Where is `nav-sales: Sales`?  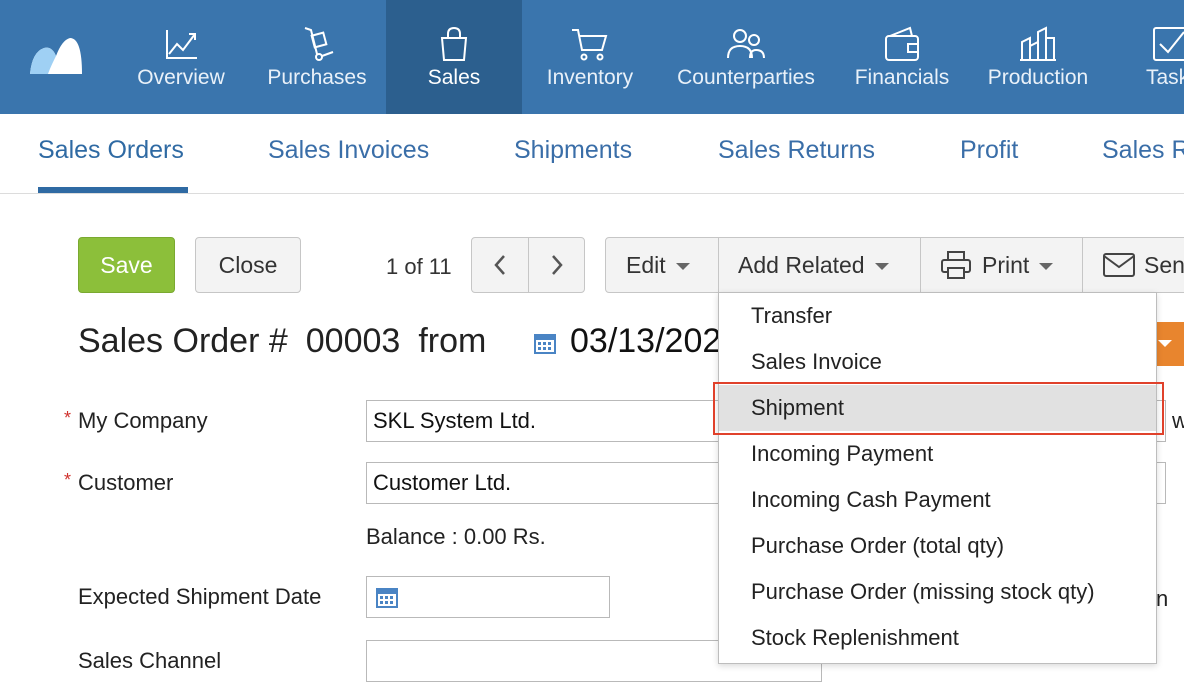
nav-sales: Sales is located at coordinates (454, 57).